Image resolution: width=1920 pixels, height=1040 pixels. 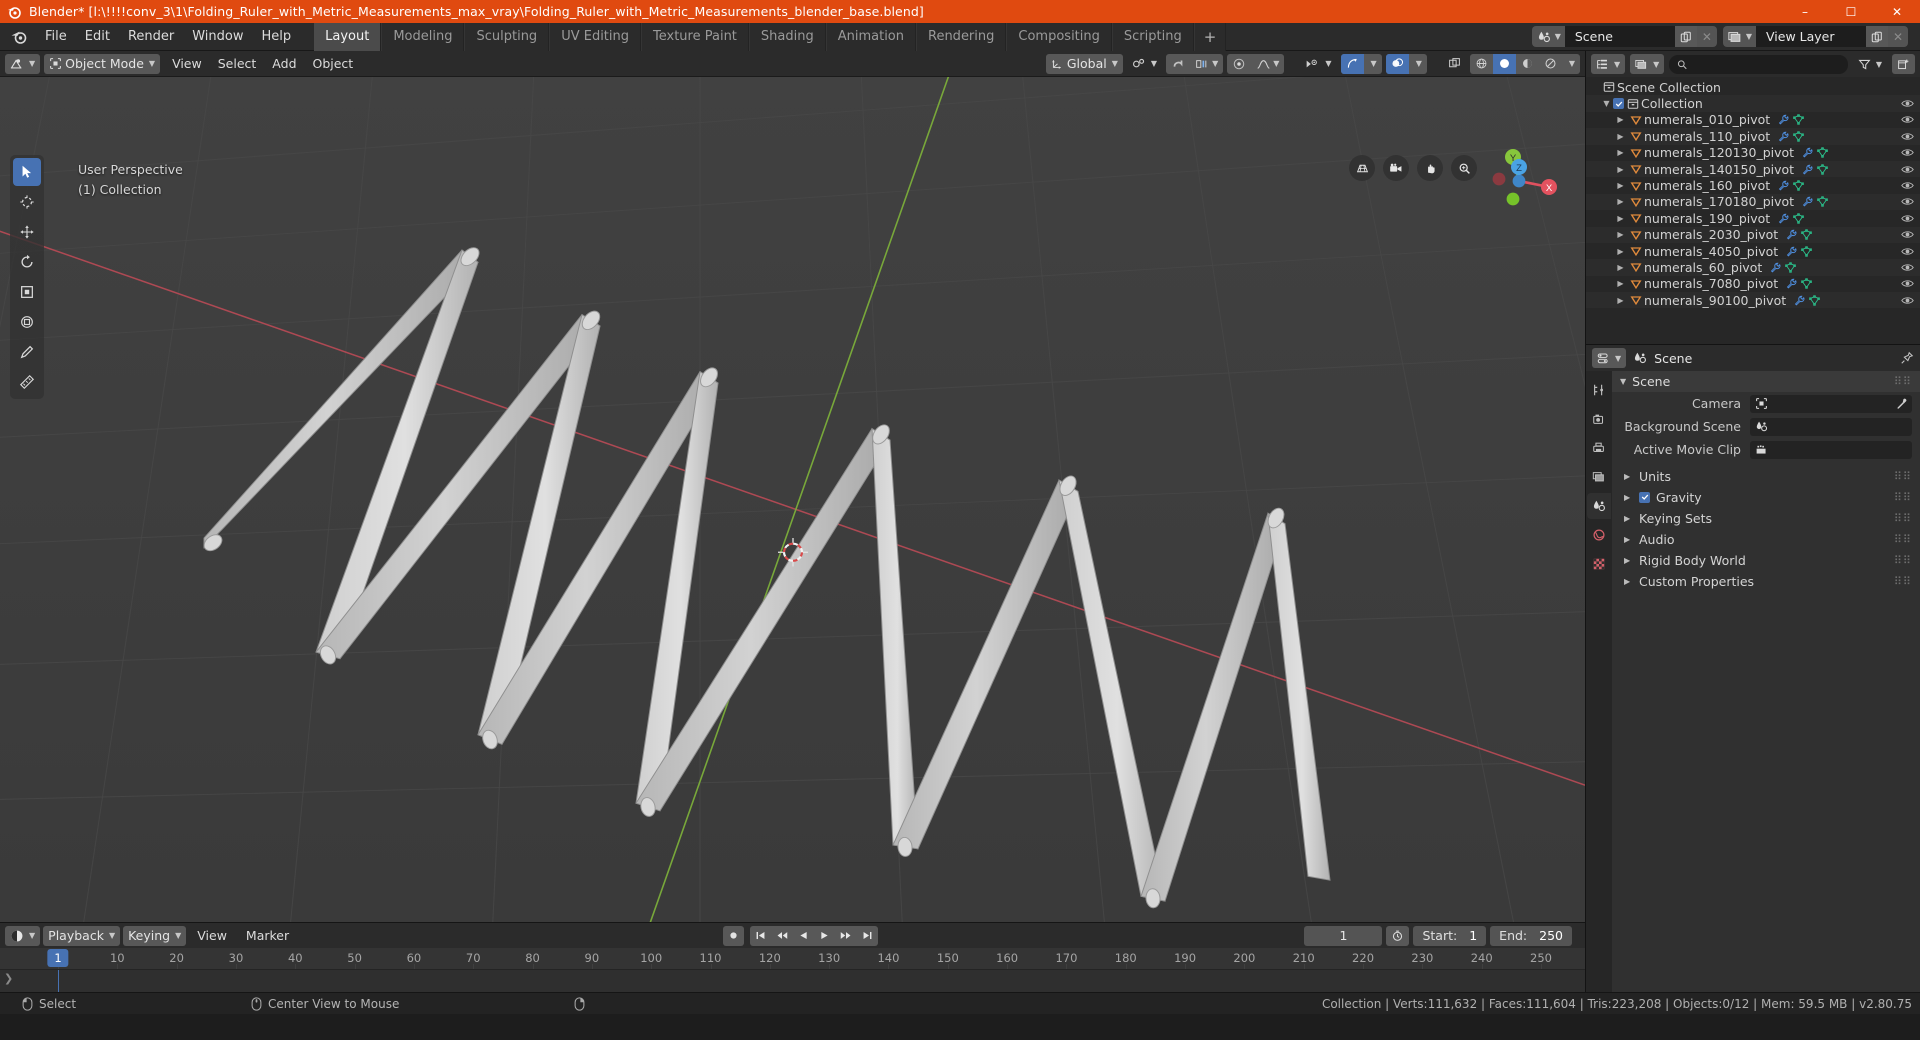 What do you see at coordinates (1318, 64) in the screenshot?
I see `visibility-selector: ▼` at bounding box center [1318, 64].